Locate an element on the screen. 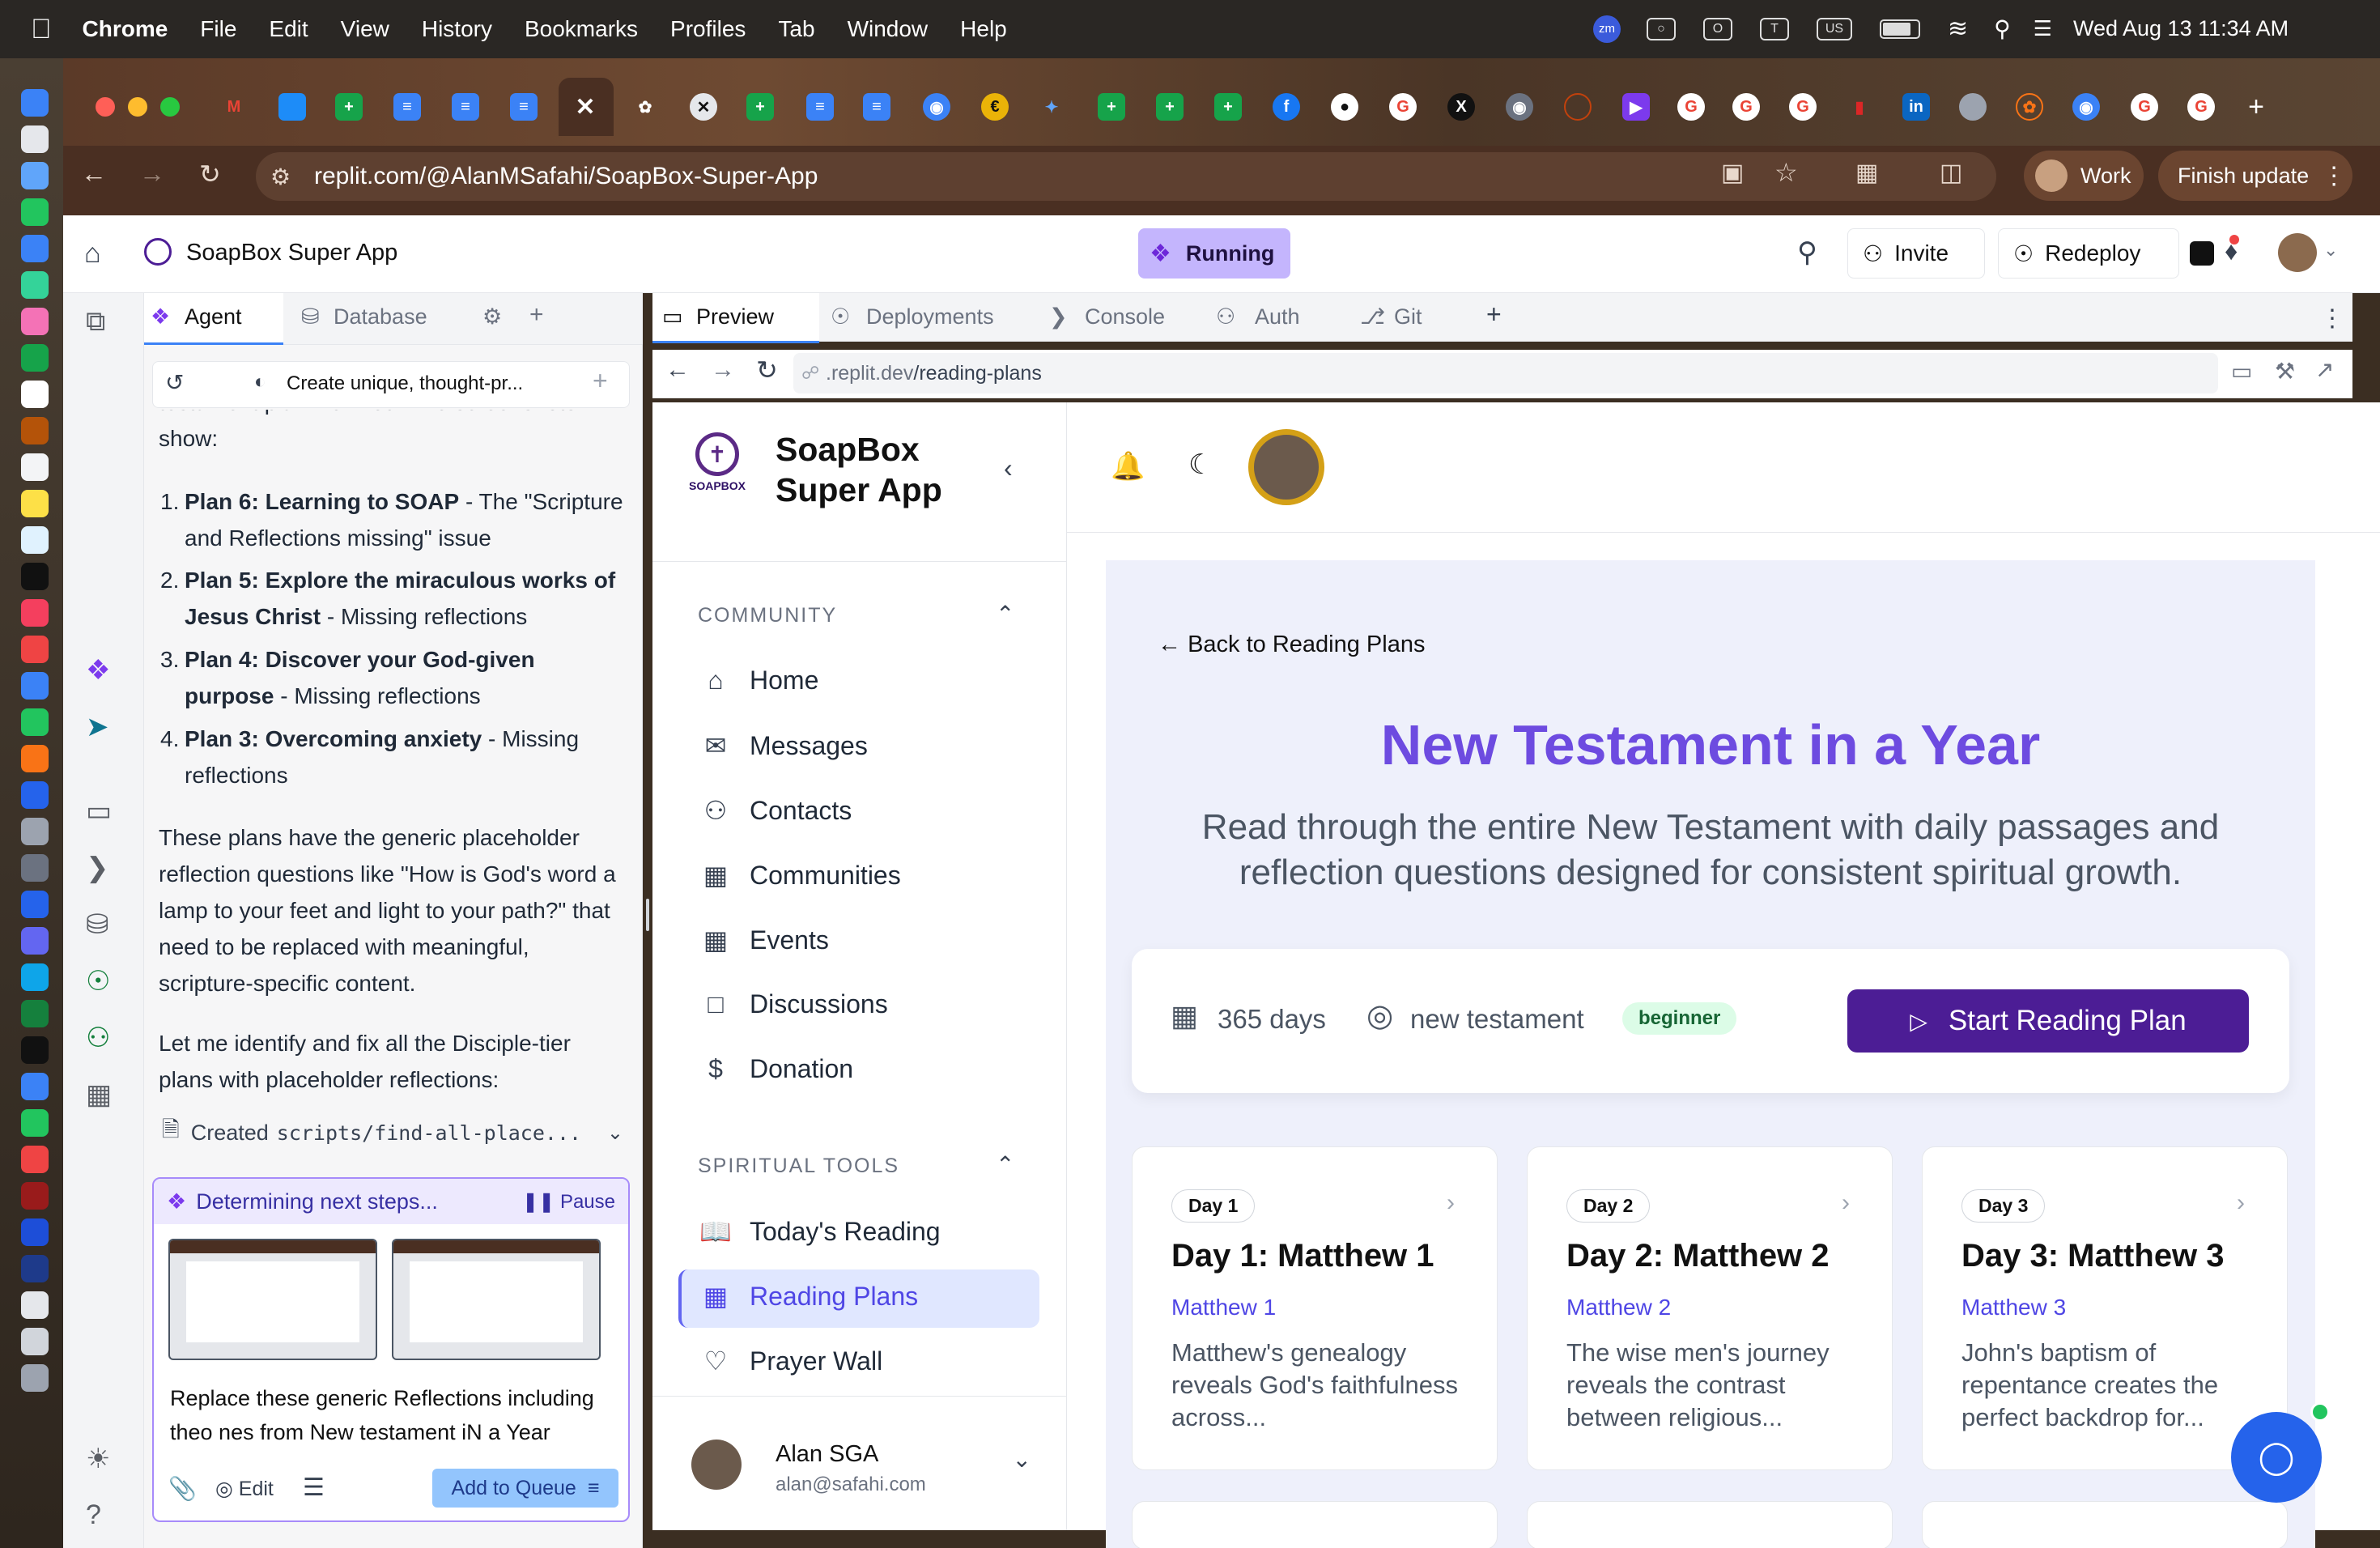 The width and height of the screenshot is (2380, 1548). theme-icon: ☀ is located at coordinates (98, 1459).